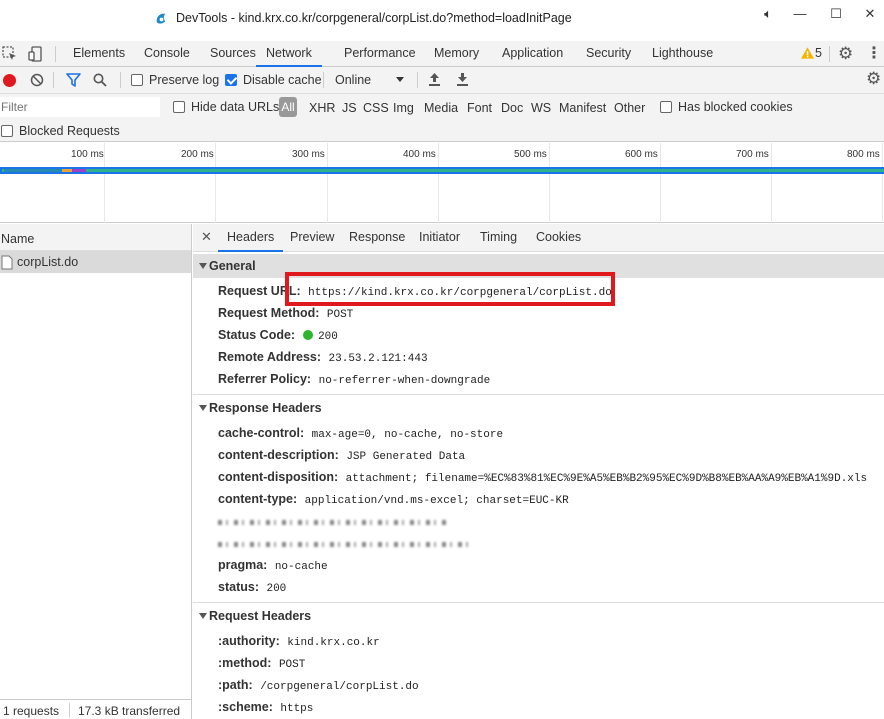  What do you see at coordinates (845, 54) in the screenshot?
I see `settings-gear-icon: ⚙` at bounding box center [845, 54].